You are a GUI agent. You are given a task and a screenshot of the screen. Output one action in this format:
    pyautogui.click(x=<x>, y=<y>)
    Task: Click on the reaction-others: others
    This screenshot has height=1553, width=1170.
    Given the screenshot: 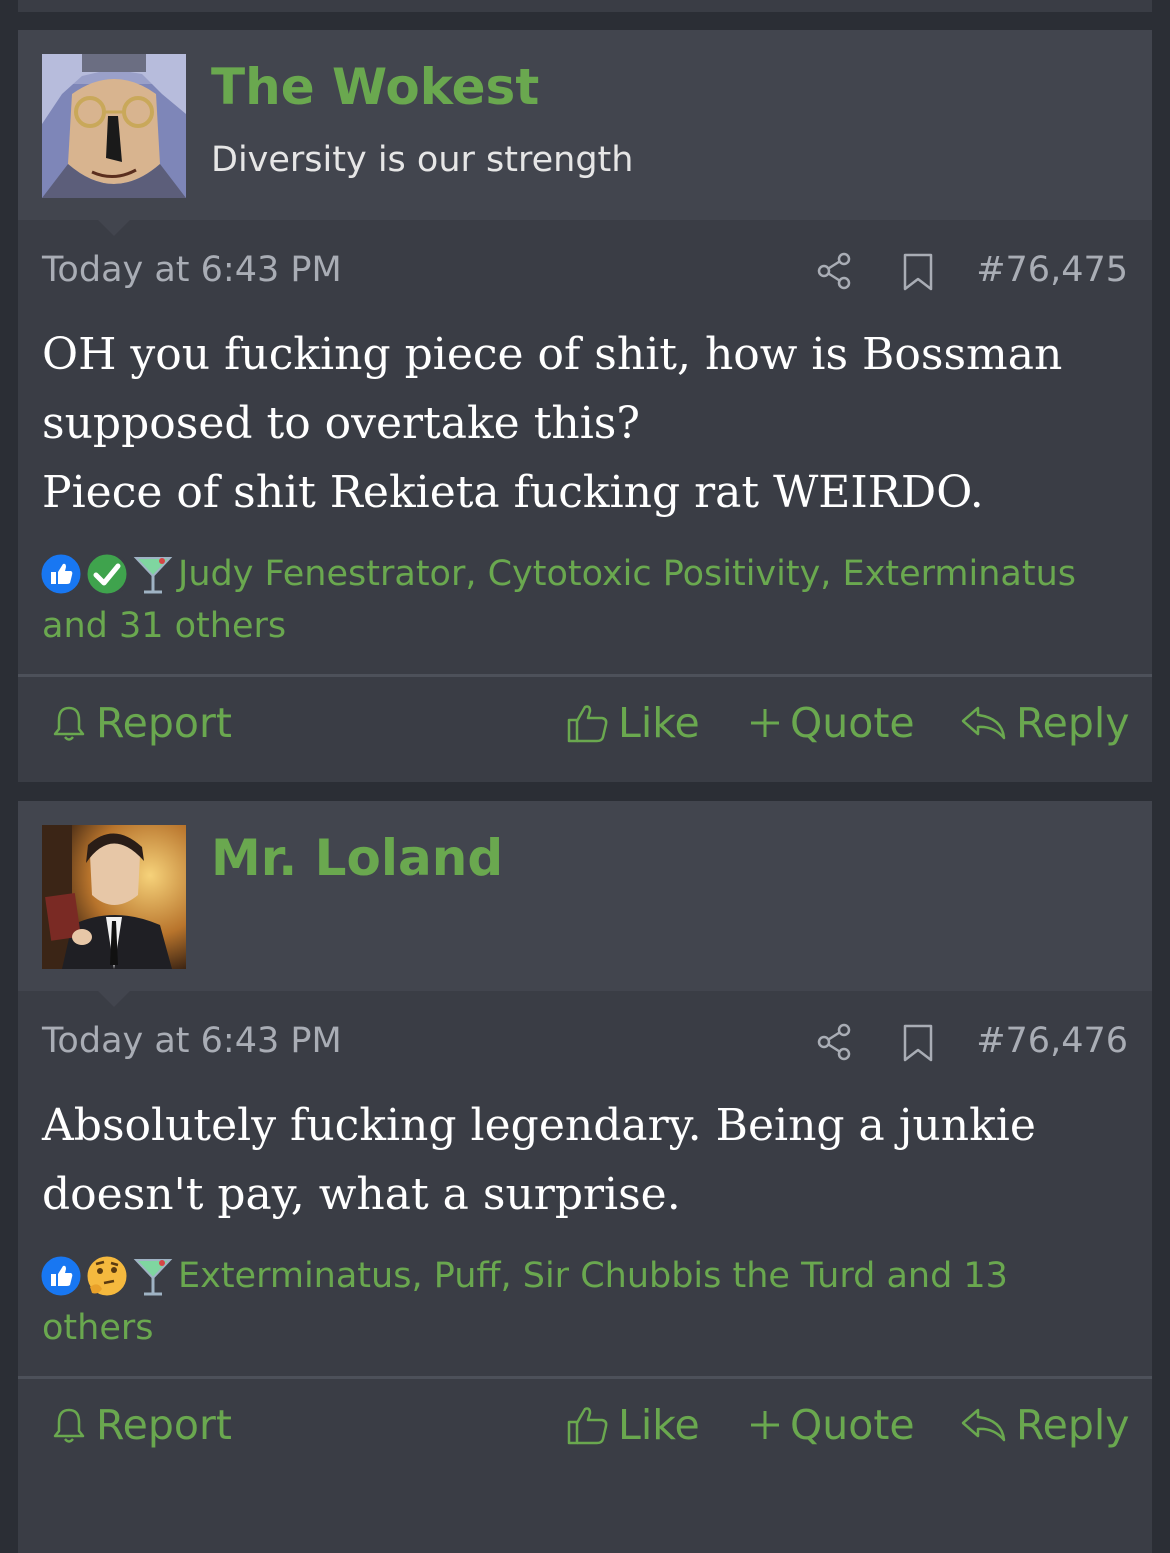 What is the action you would take?
    pyautogui.click(x=587, y=1328)
    